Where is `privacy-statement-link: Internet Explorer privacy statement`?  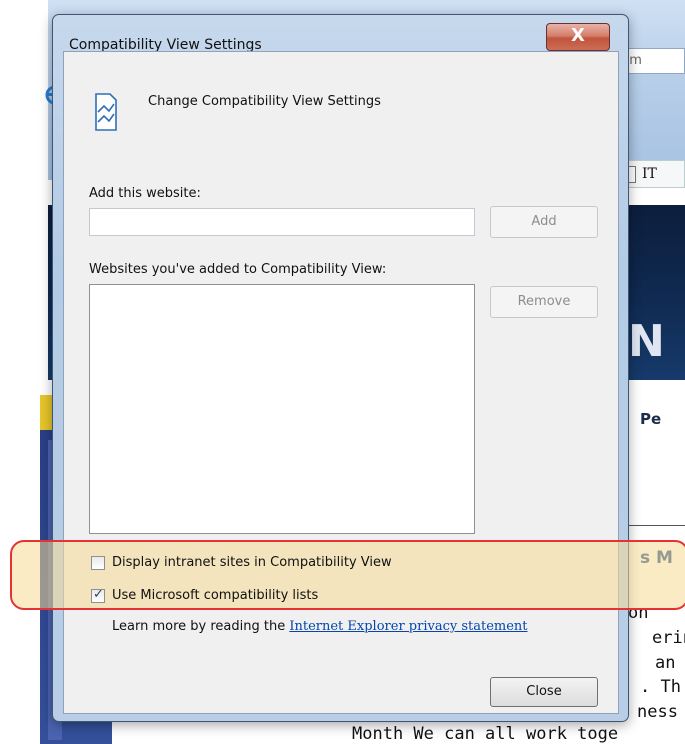 privacy-statement-link: Internet Explorer privacy statement is located at coordinates (408, 626).